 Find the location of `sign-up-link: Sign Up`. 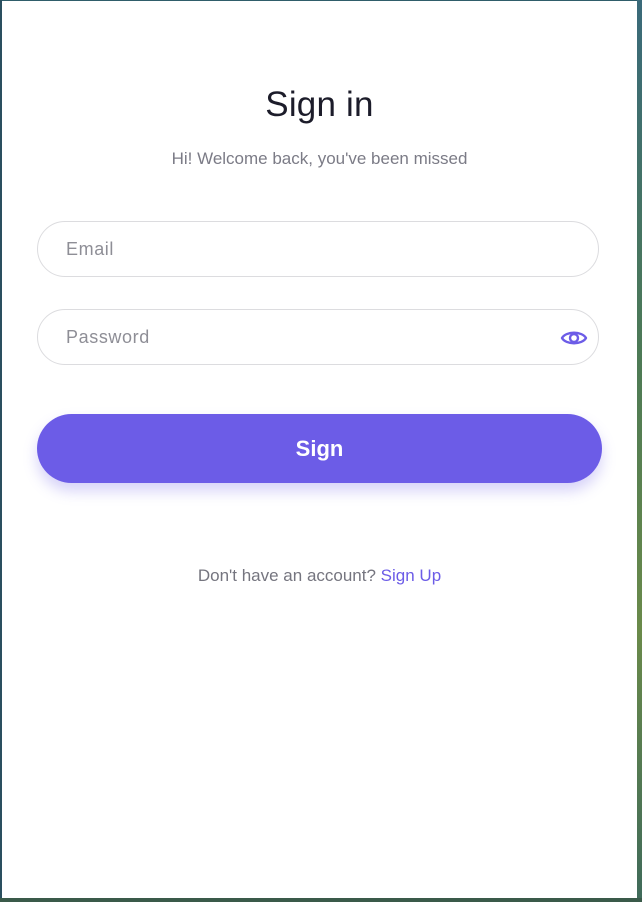

sign-up-link: Sign Up is located at coordinates (411, 575).